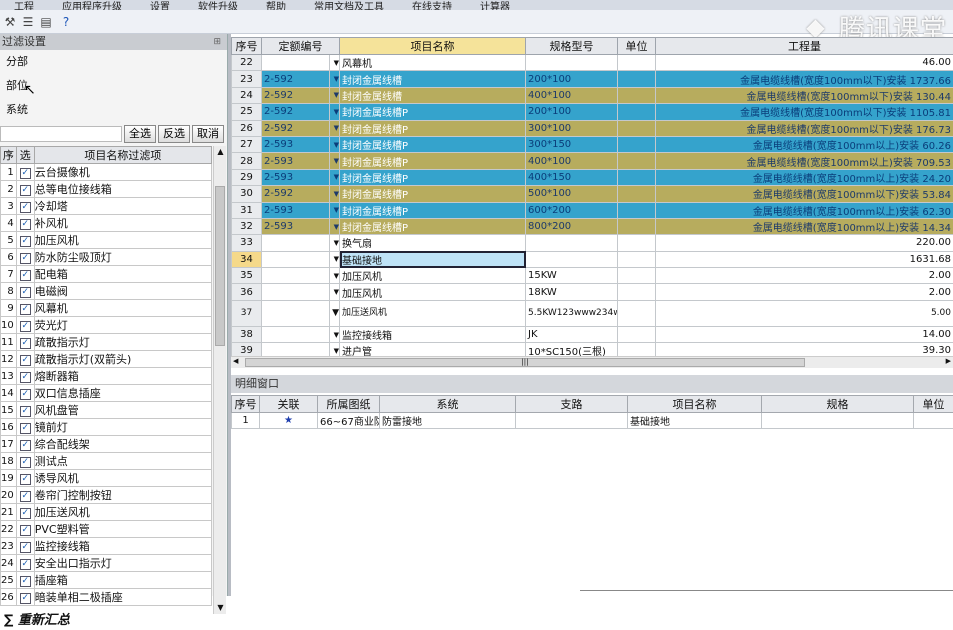  Describe the element at coordinates (113, 621) in the screenshot. I see `recalculate-summary-button: ∑ 重新汇总` at that location.